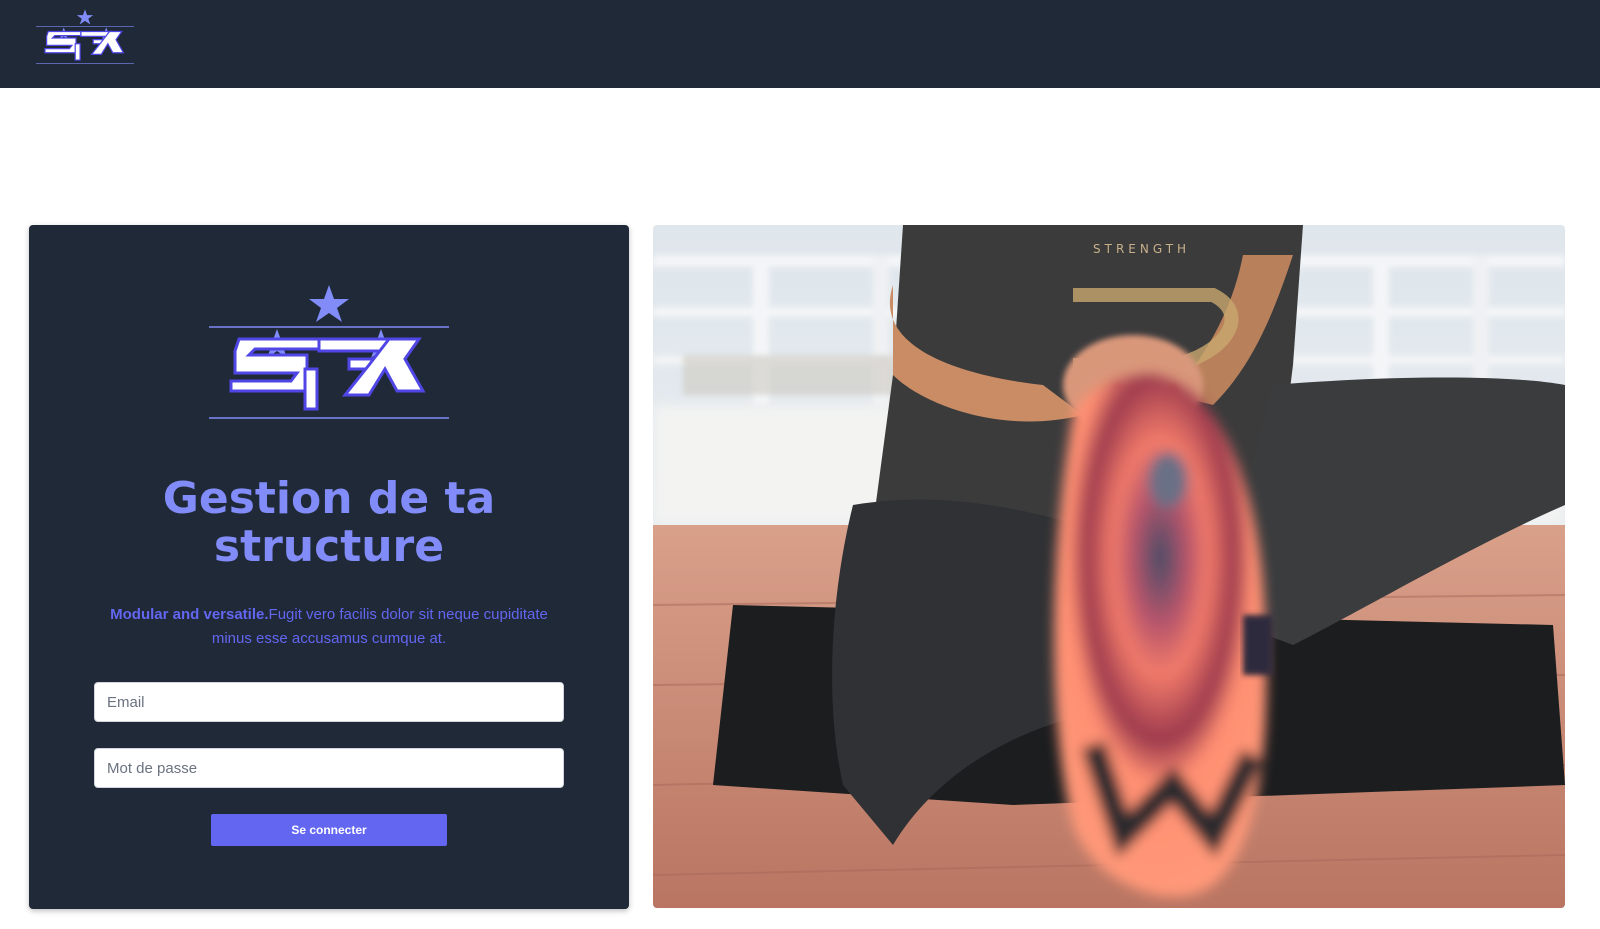 The width and height of the screenshot is (1600, 929). Describe the element at coordinates (329, 830) in the screenshot. I see `login-button: Se connecter` at that location.